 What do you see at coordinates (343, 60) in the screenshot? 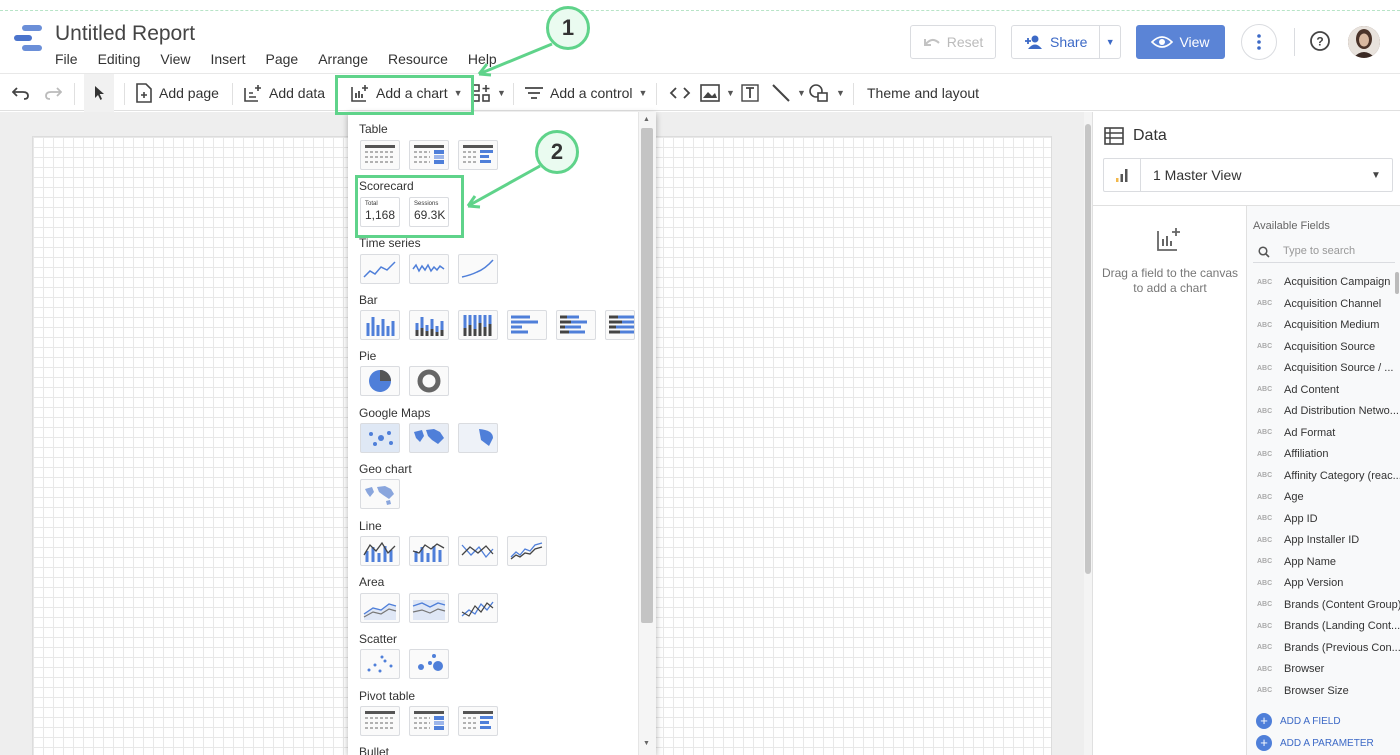
I see `menu-arrange: Arrange` at bounding box center [343, 60].